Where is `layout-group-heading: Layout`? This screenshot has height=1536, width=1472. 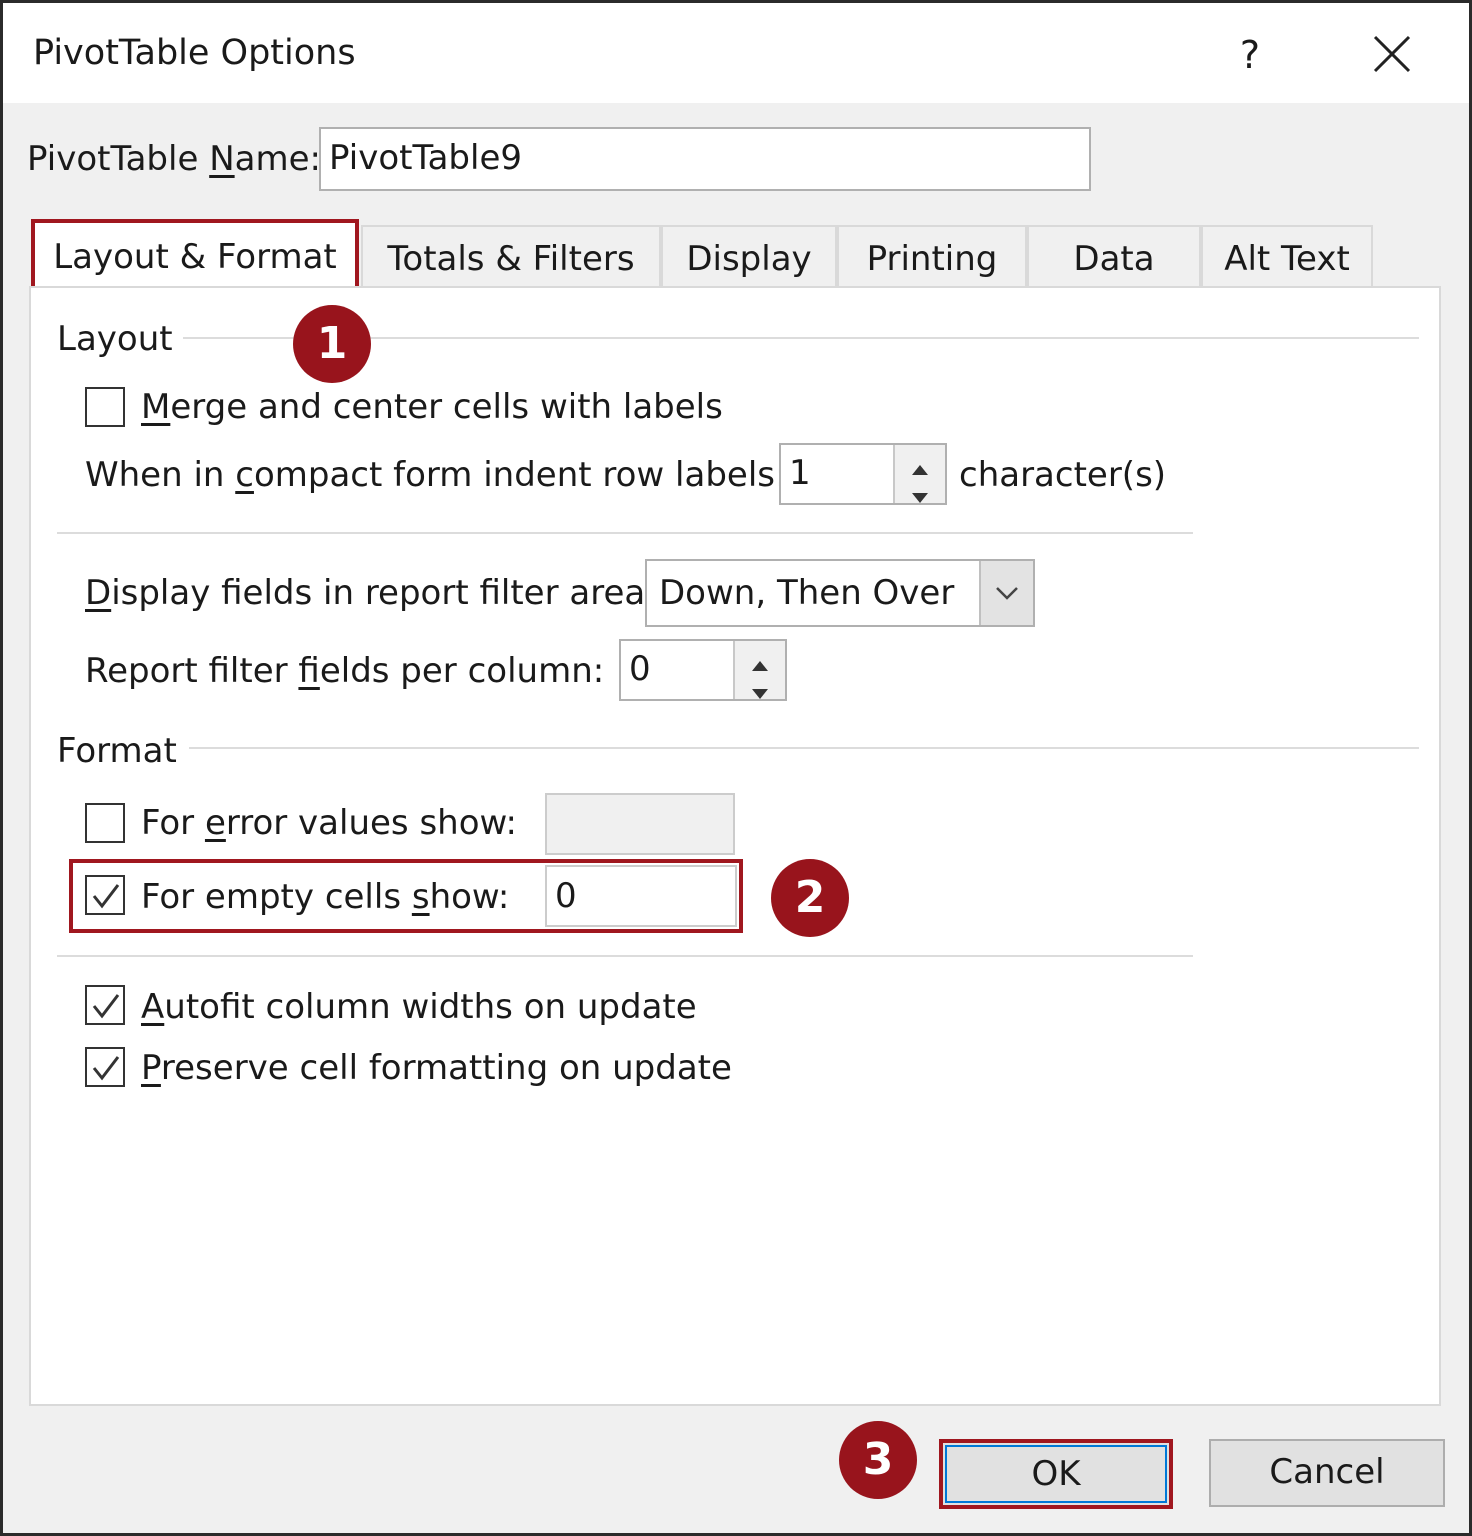
layout-group-heading: Layout is located at coordinates (115, 339).